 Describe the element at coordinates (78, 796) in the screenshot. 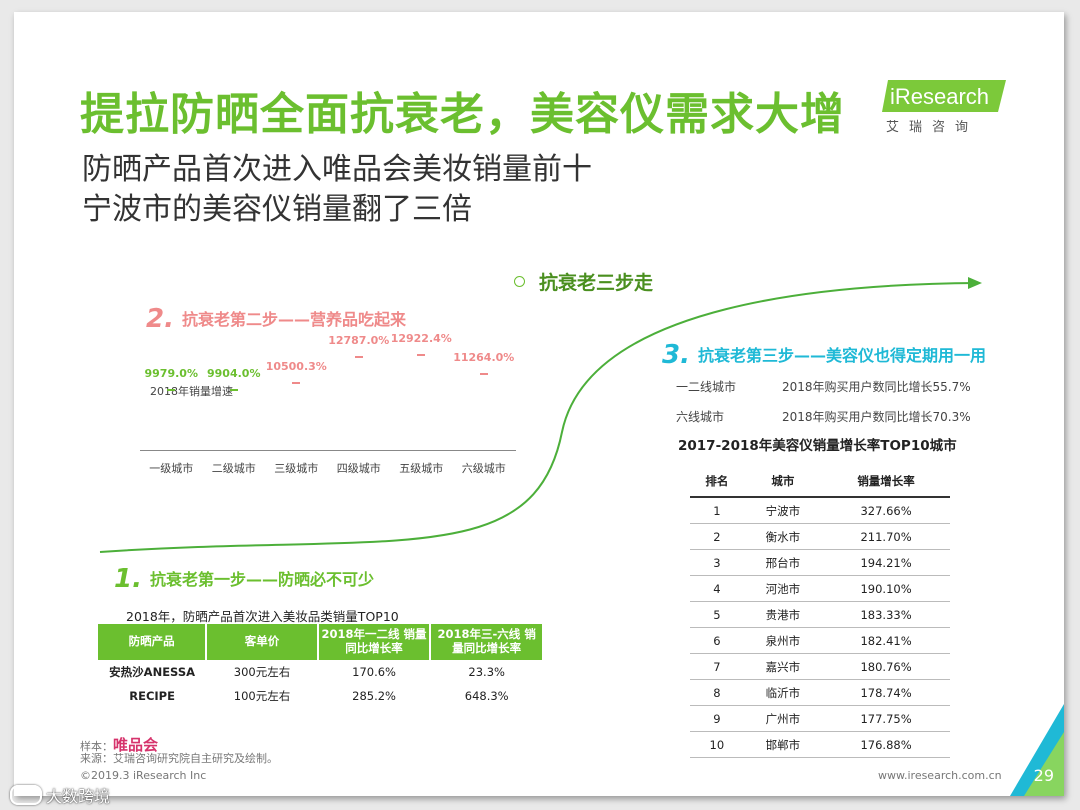

I see `watermark-text: 大数跨境` at that location.